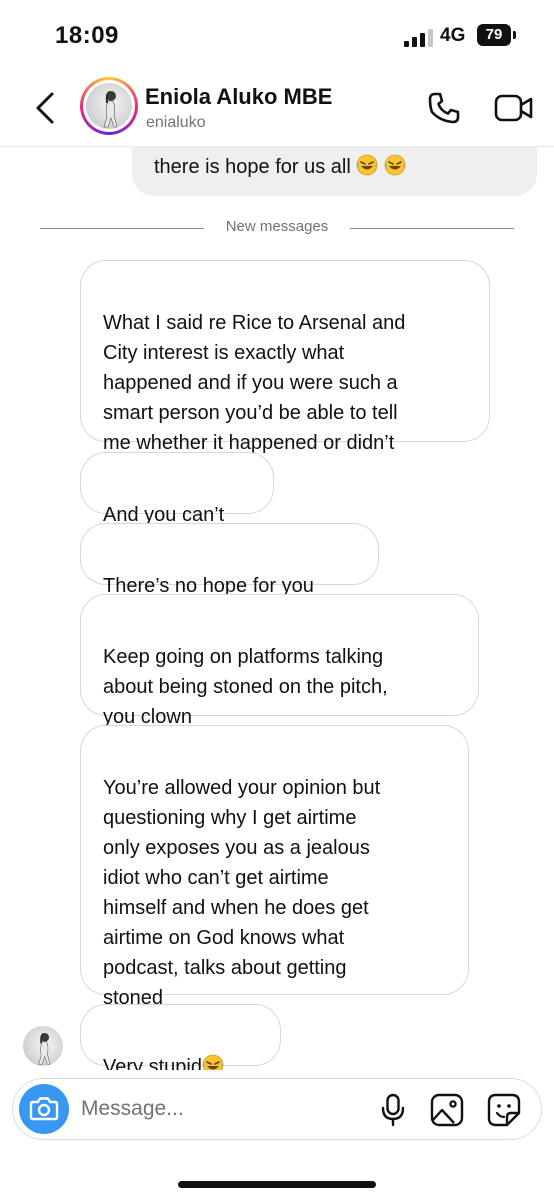 The height and width of the screenshot is (1200, 554). I want to click on status-bar: 18:09 4G 79, so click(277, 35).